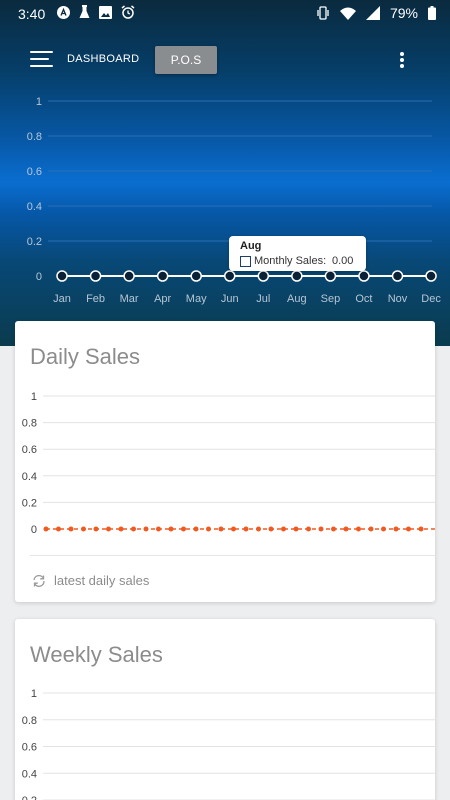  I want to click on x-tick-label: Jan, so click(62, 299).